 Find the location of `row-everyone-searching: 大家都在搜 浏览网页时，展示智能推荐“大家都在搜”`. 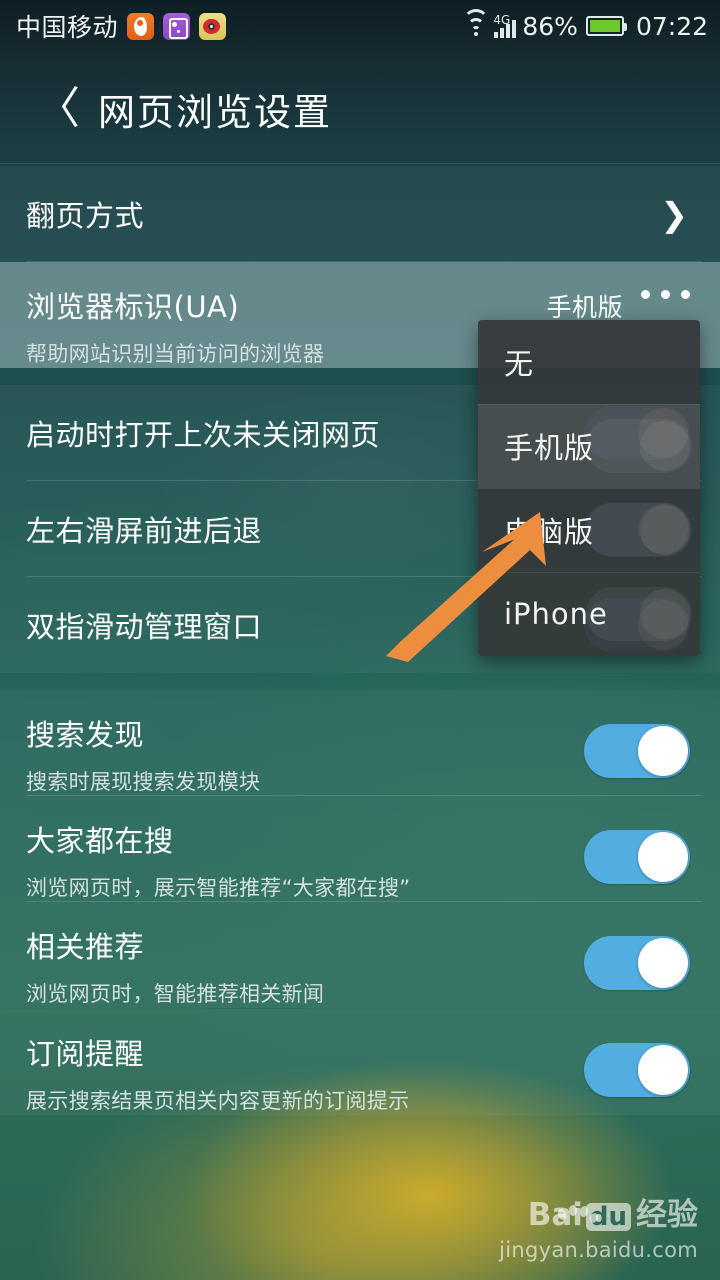

row-everyone-searching: 大家都在搜 浏览网页时，展示智能推荐“大家都在搜” is located at coordinates (360, 849).